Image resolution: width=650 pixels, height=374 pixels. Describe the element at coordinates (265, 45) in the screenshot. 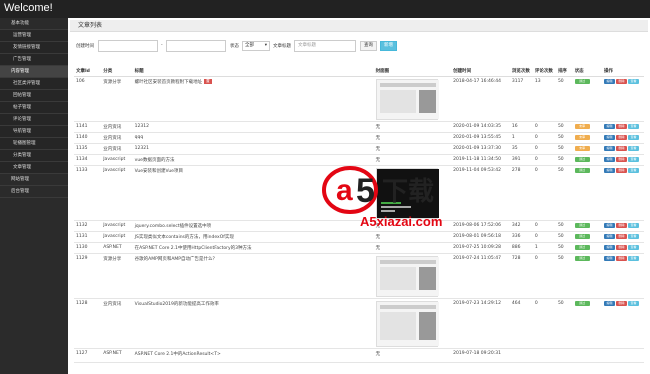

I see `chevron-down-icon: ▾` at that location.